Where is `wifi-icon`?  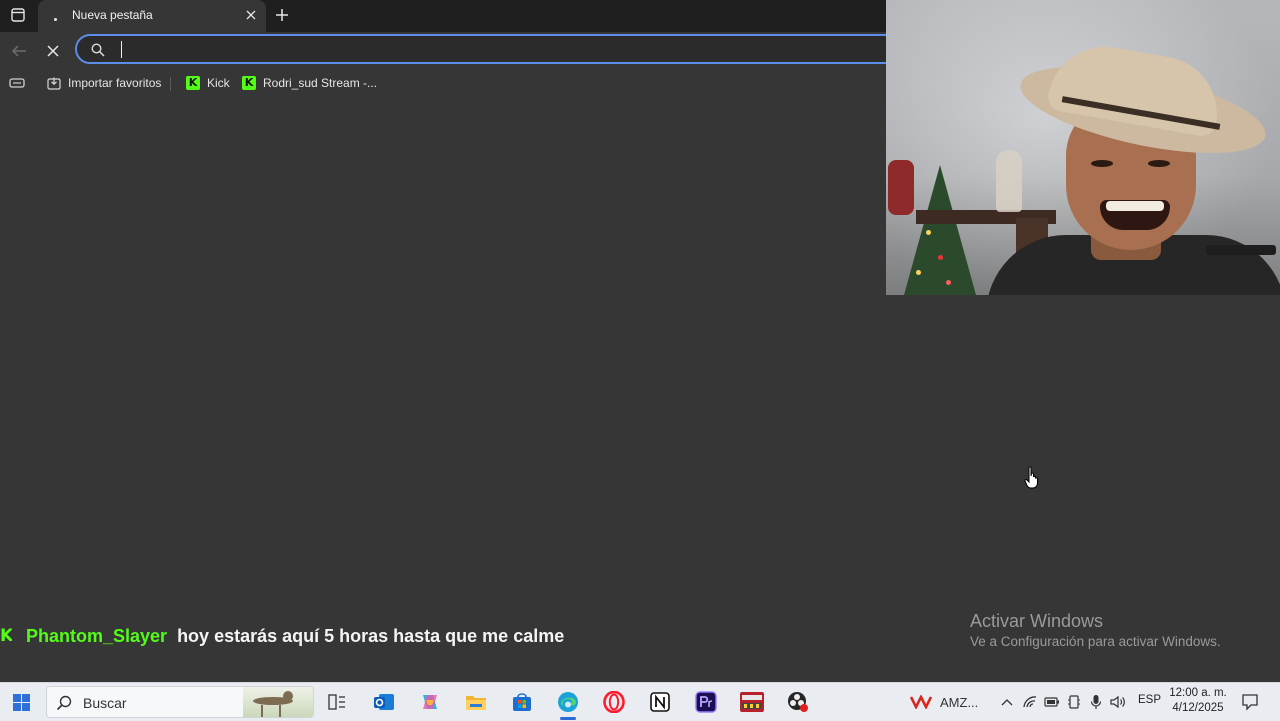 wifi-icon is located at coordinates (1030, 702).